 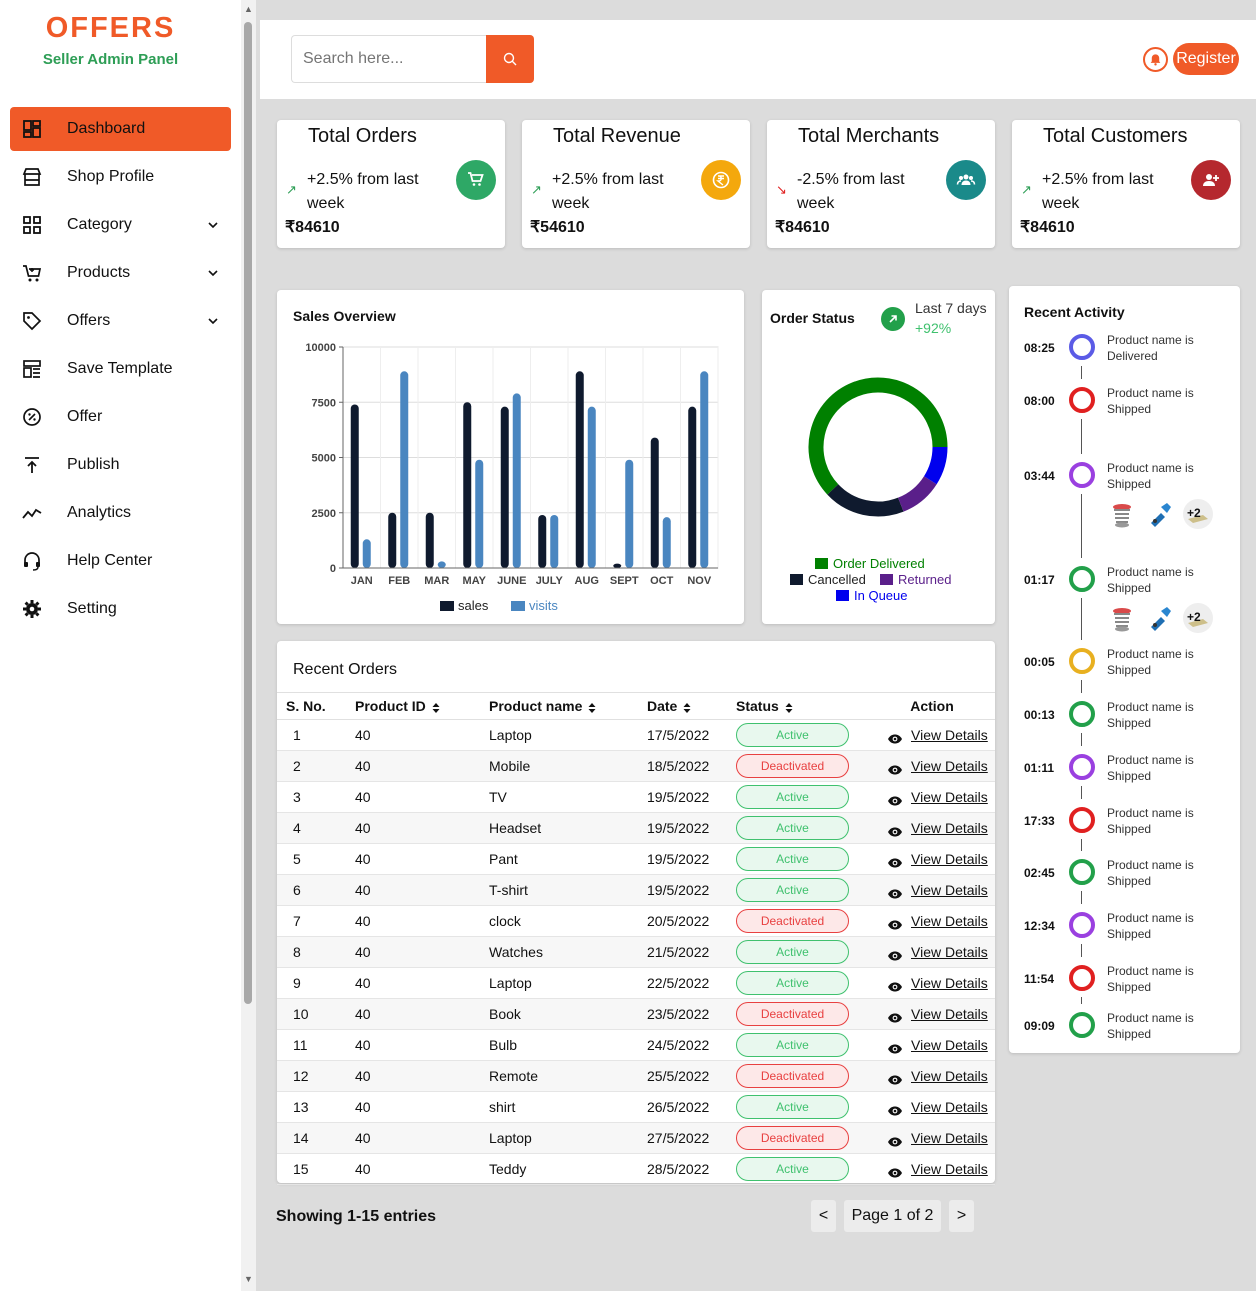 What do you see at coordinates (1081, 619) in the screenshot?
I see `timeline-connector` at bounding box center [1081, 619].